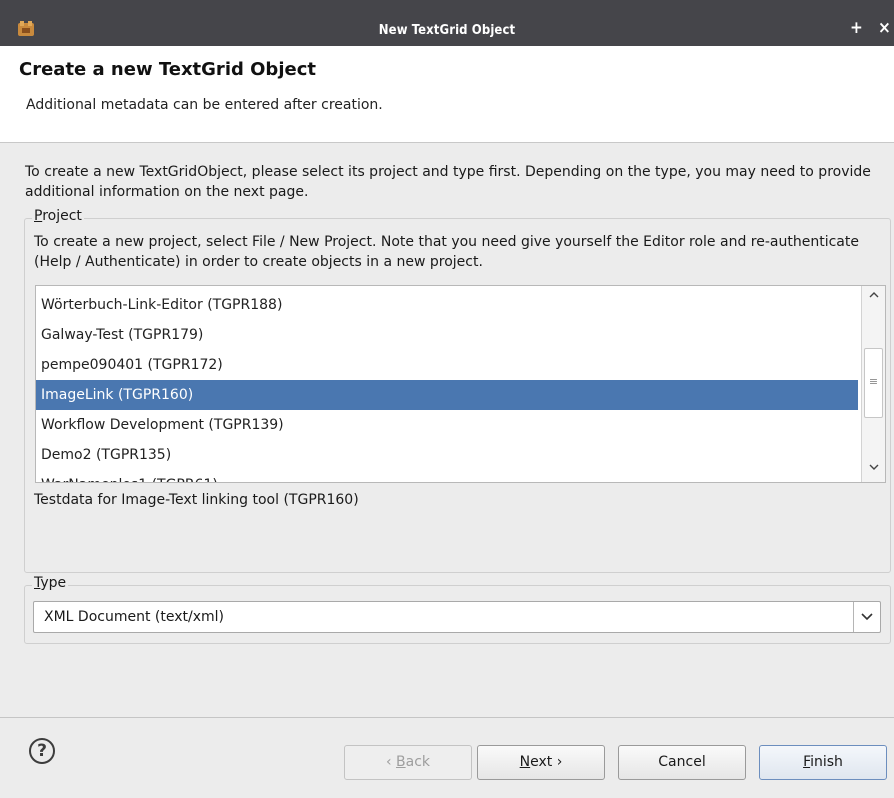 The width and height of the screenshot is (894, 798). What do you see at coordinates (447, 395) in the screenshot?
I see `project-list-item-selected: ImageLink (TGPR160)` at bounding box center [447, 395].